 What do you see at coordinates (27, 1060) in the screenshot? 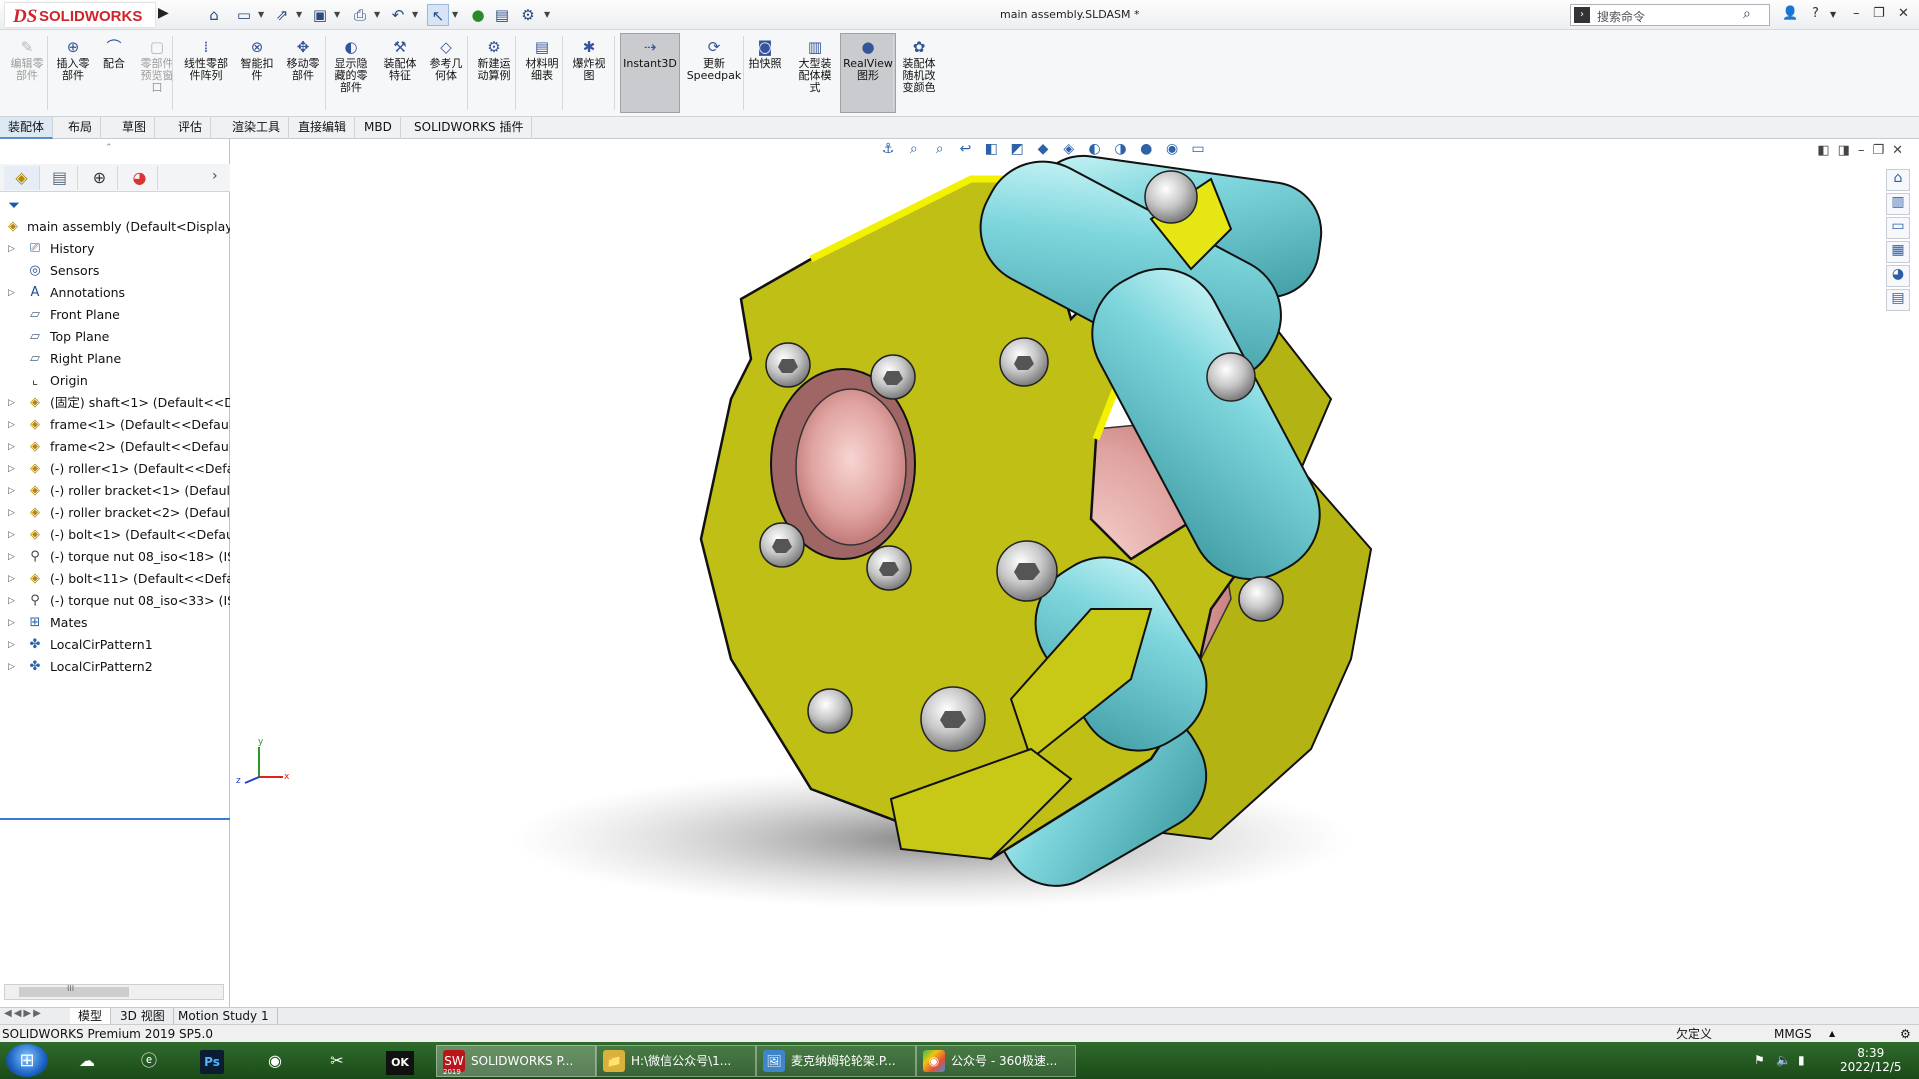
I see `start-button-icon: ⊞` at bounding box center [27, 1060].